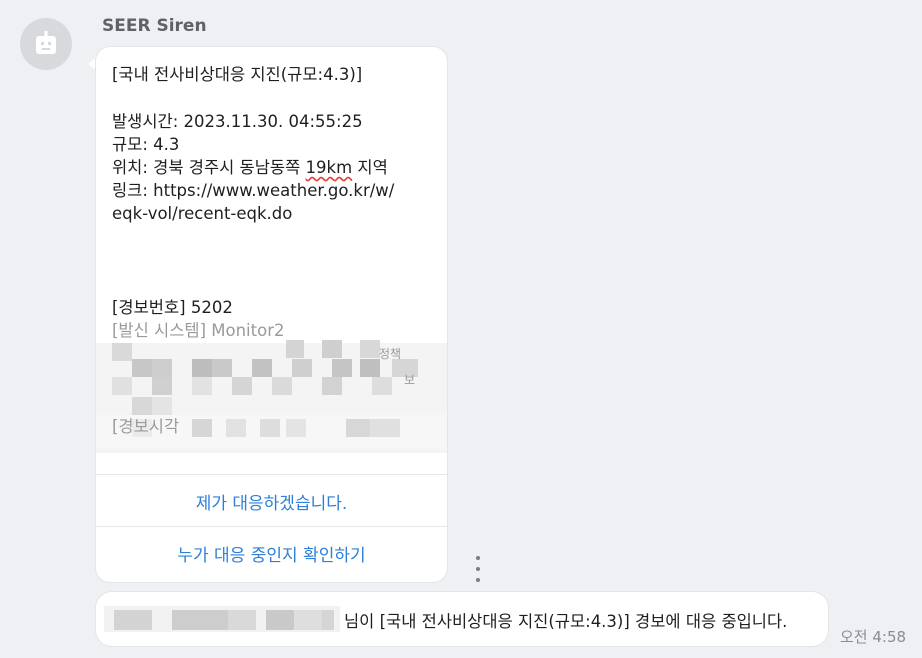  What do you see at coordinates (237, 74) in the screenshot?
I see `alert-title: [국내 전사비상대응 지진(규모:4.3)]` at bounding box center [237, 74].